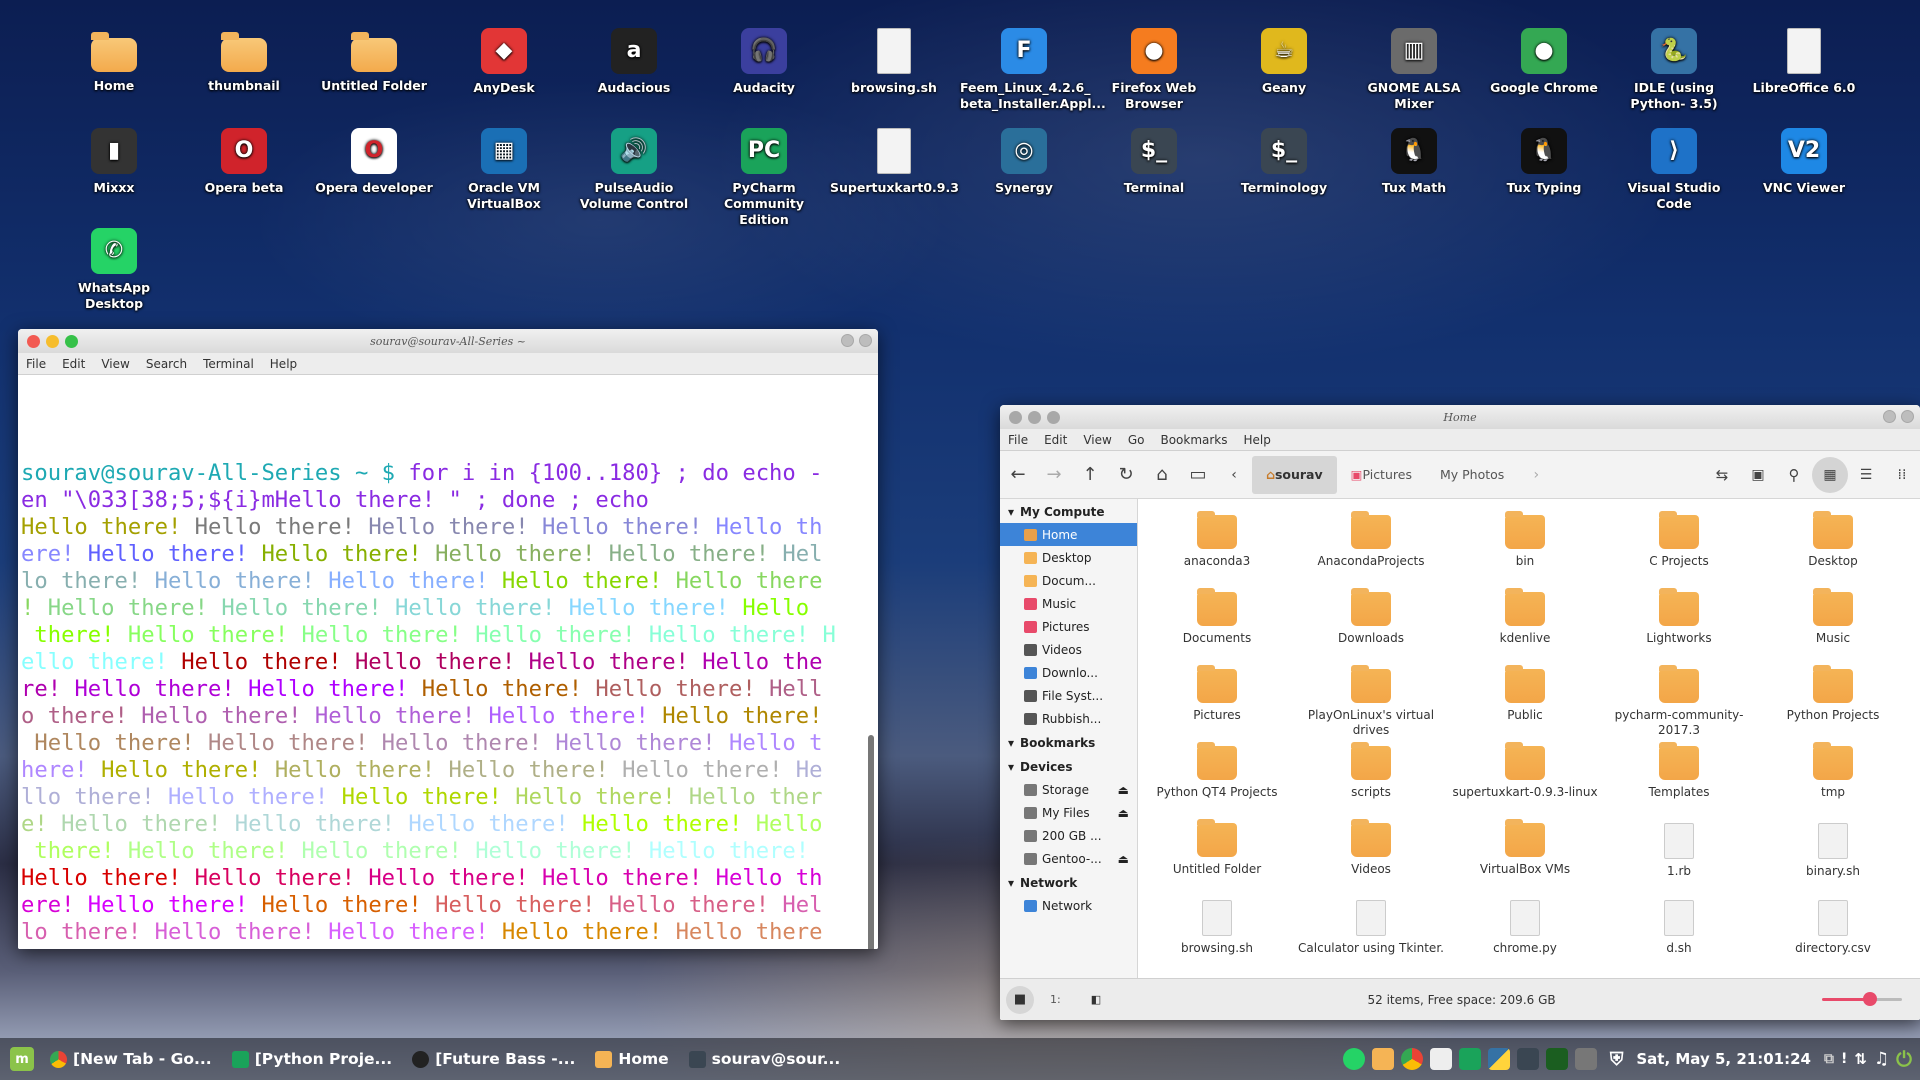 Image resolution: width=1920 pixels, height=1080 pixels. What do you see at coordinates (1844, 1059) in the screenshot?
I see `notifications-icon: !` at bounding box center [1844, 1059].